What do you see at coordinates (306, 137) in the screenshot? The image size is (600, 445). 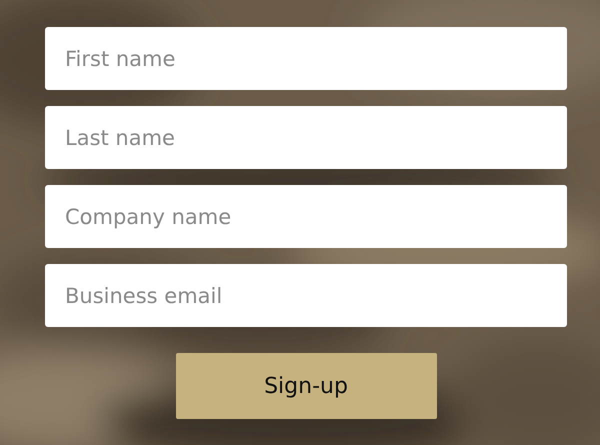 I see `input-field: Last name` at bounding box center [306, 137].